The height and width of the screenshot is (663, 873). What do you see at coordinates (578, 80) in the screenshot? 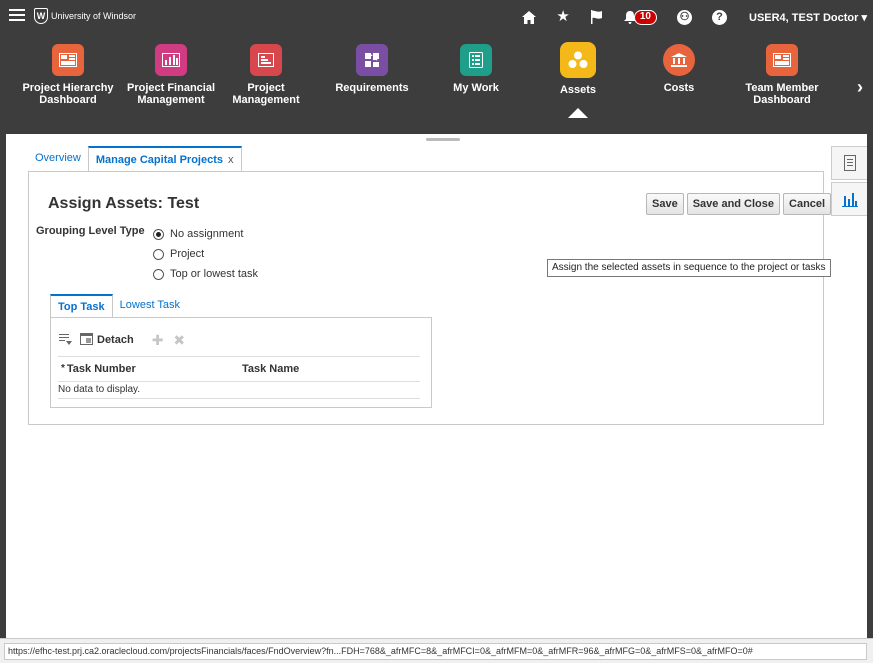
I see `springboard-item-assets: Assets` at bounding box center [578, 80].